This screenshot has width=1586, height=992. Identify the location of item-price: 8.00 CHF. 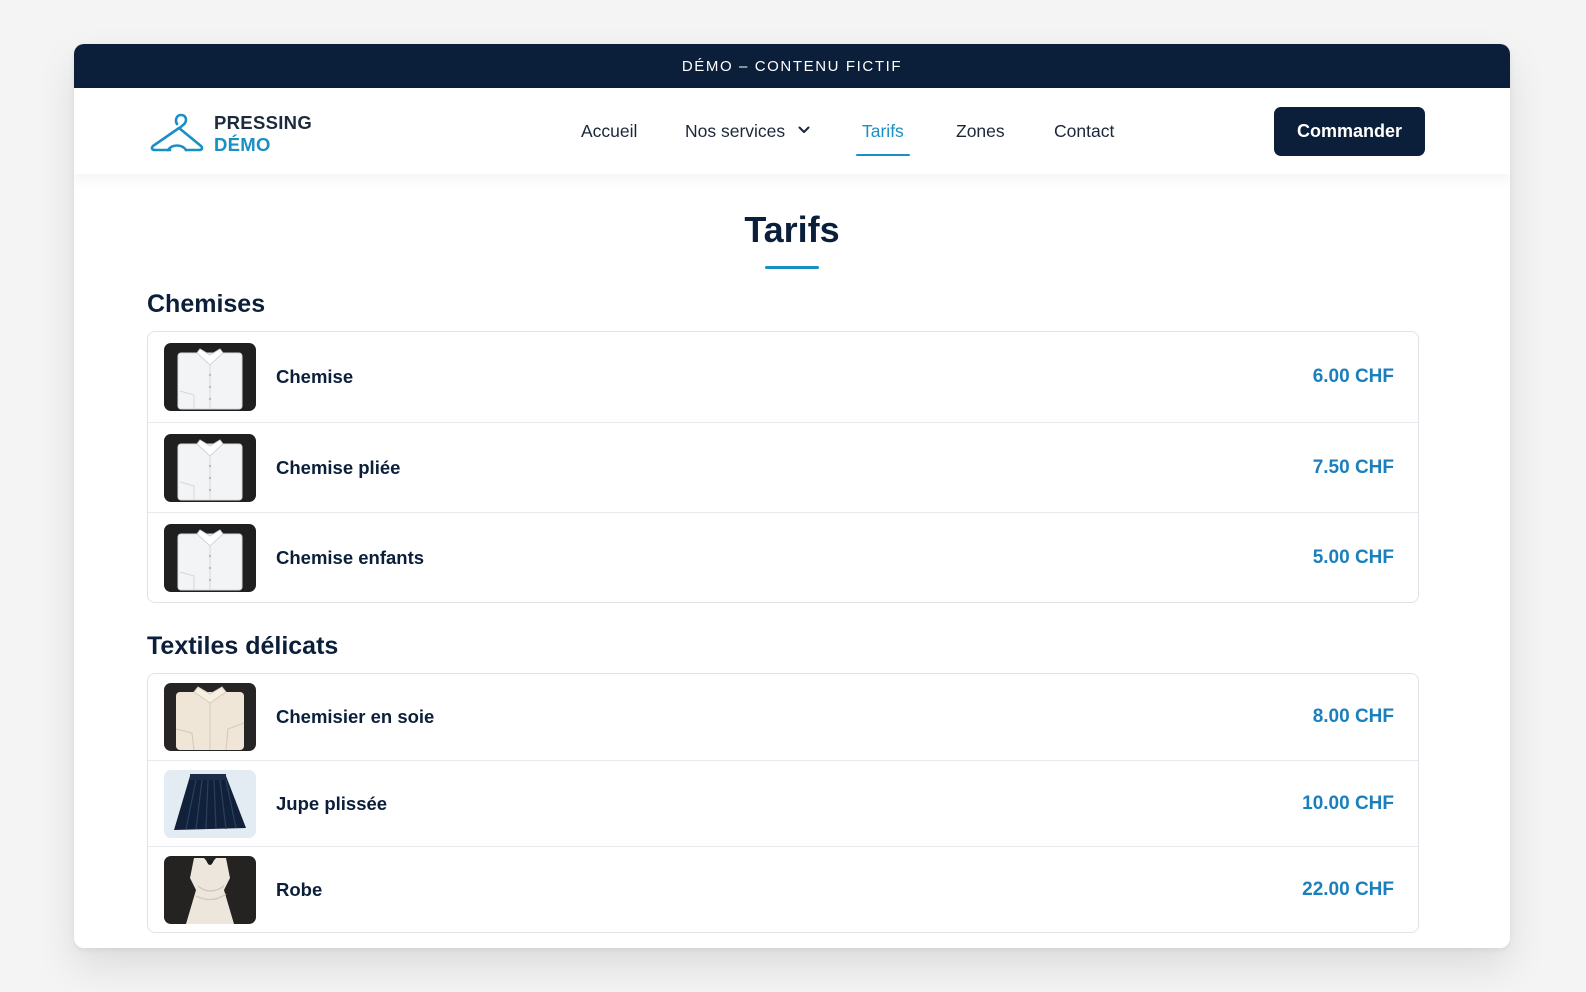
(1353, 716).